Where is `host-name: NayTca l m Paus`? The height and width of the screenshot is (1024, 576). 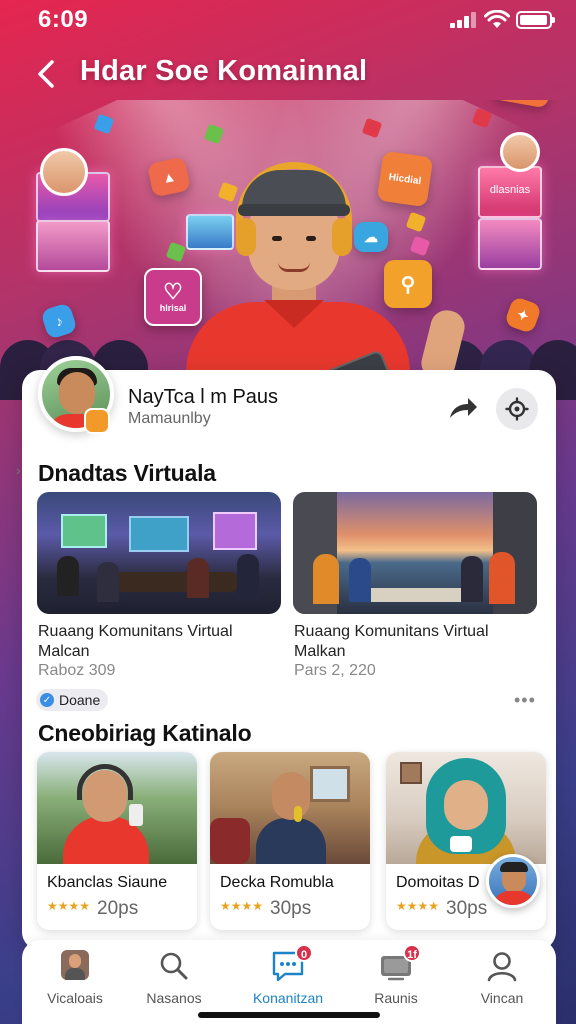
host-name: NayTca l m Paus is located at coordinates (203, 397).